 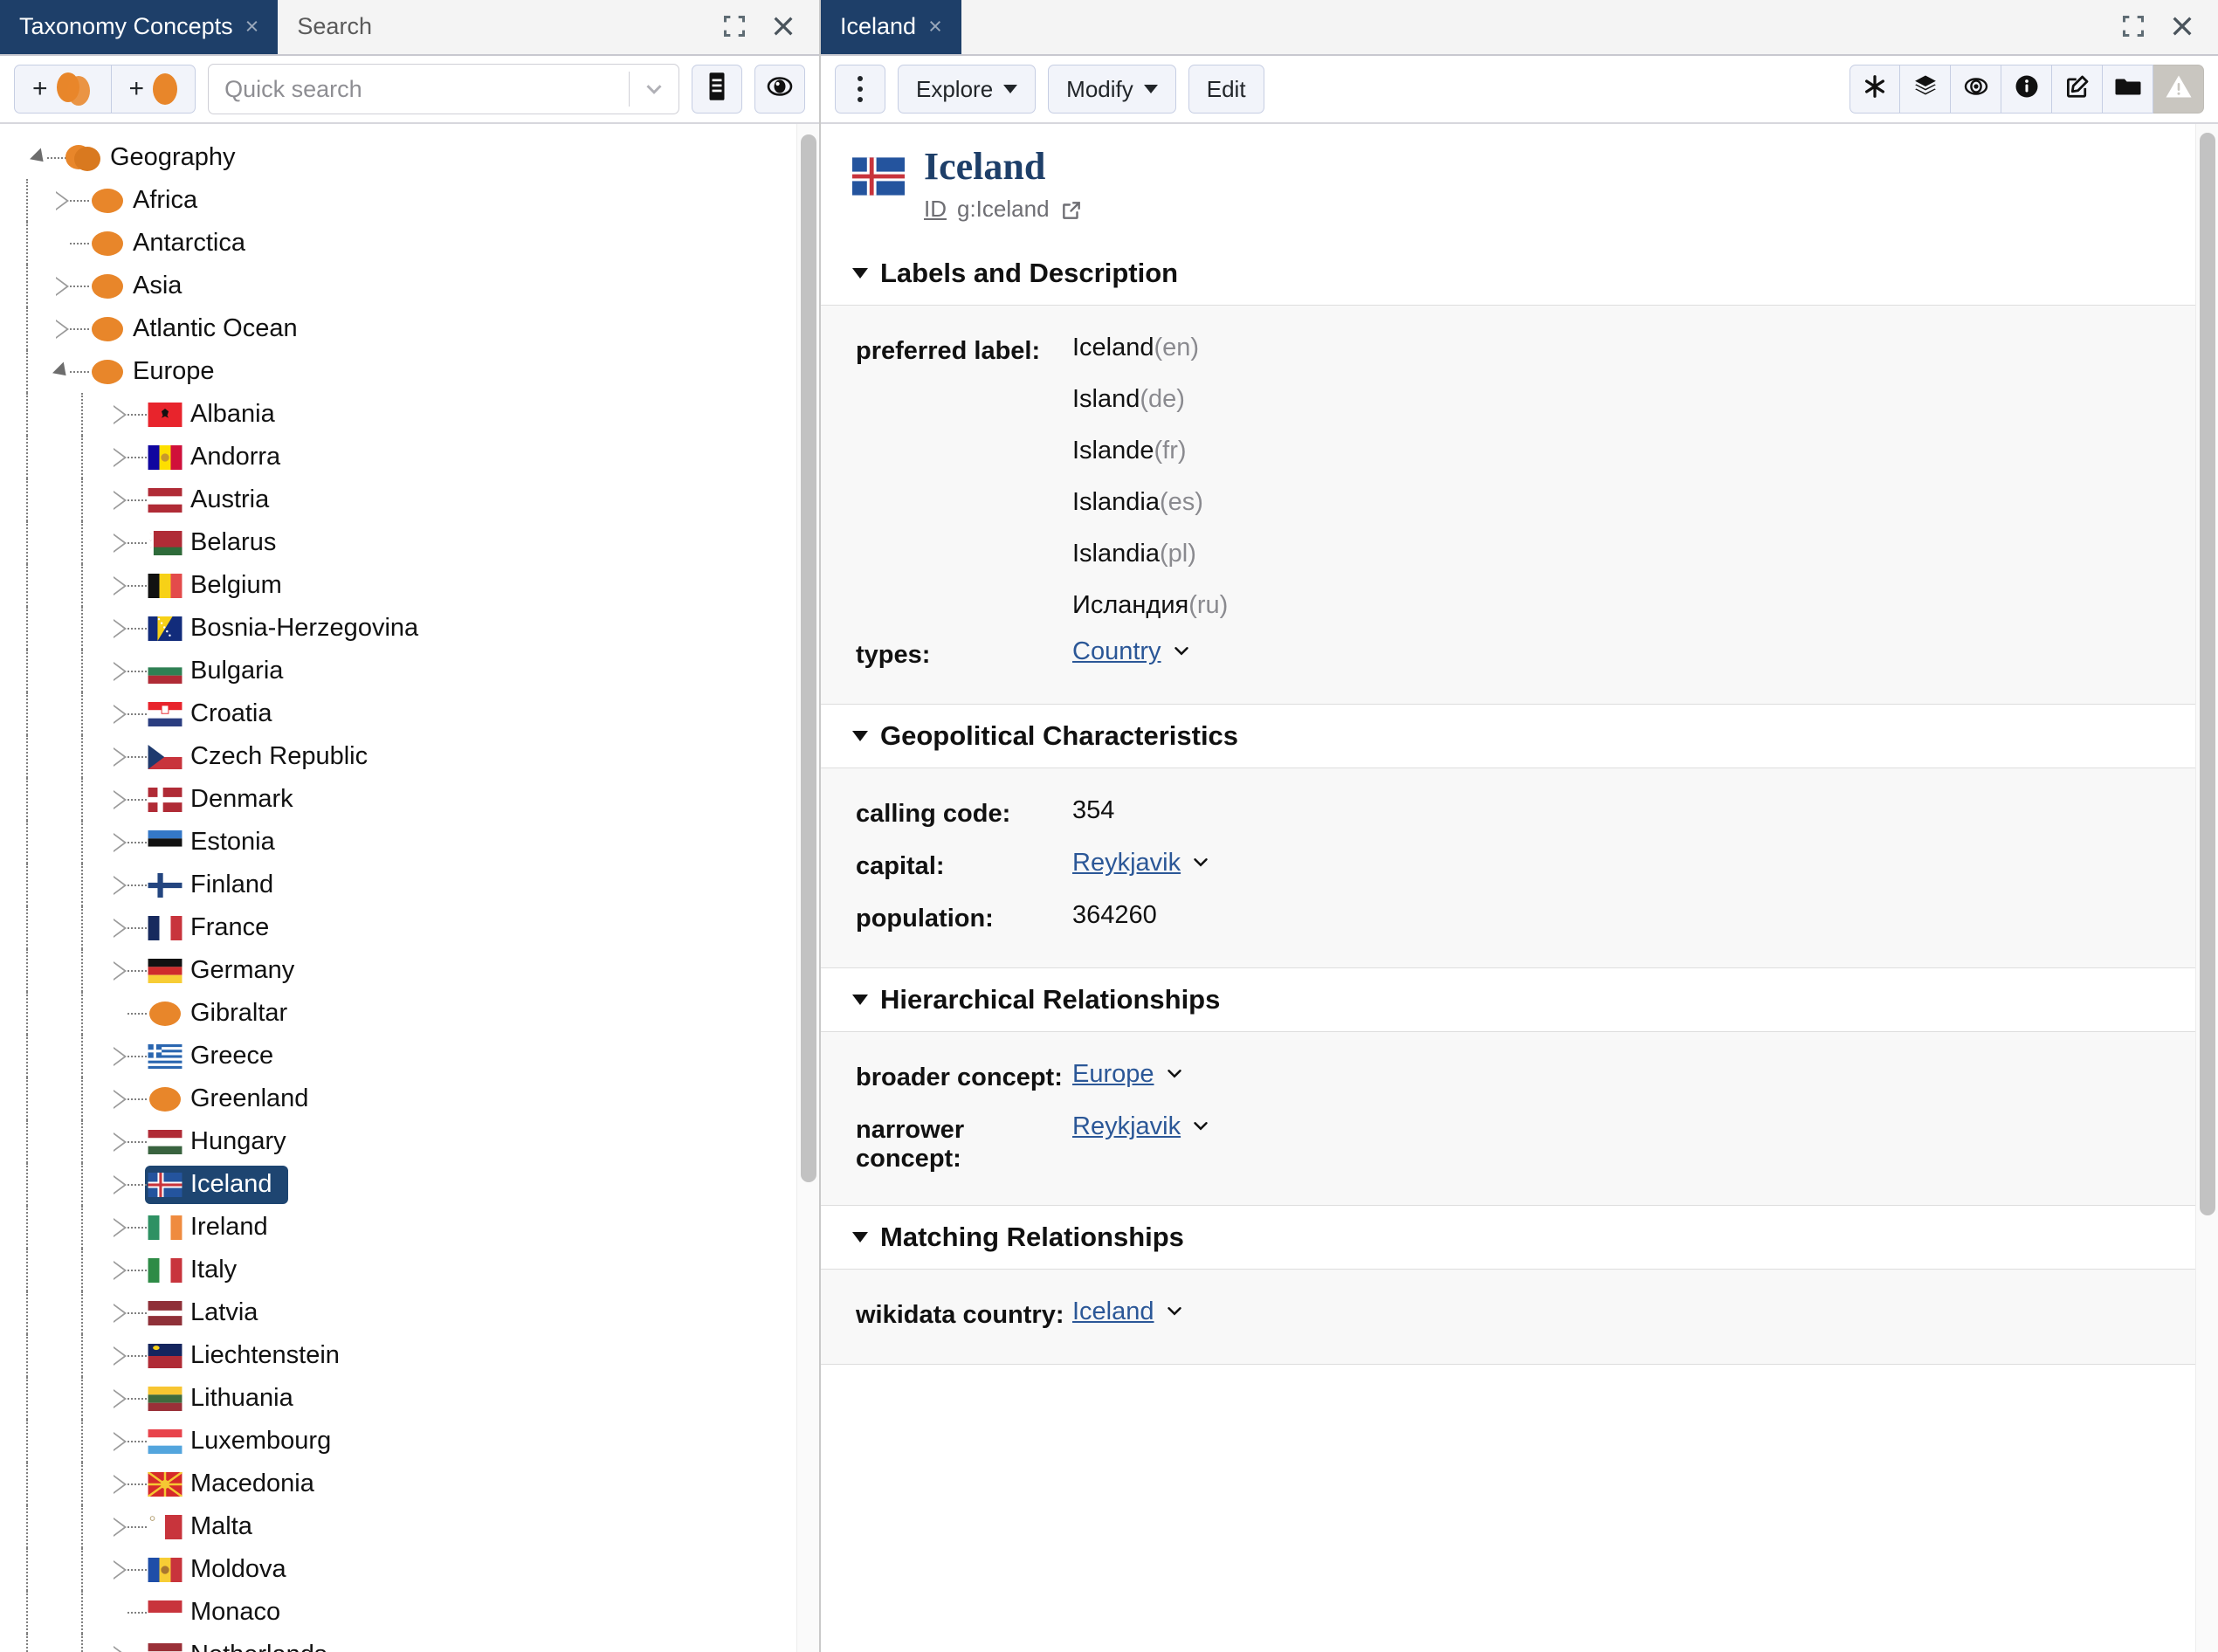 What do you see at coordinates (1112, 89) in the screenshot?
I see `modify-button: Modify` at bounding box center [1112, 89].